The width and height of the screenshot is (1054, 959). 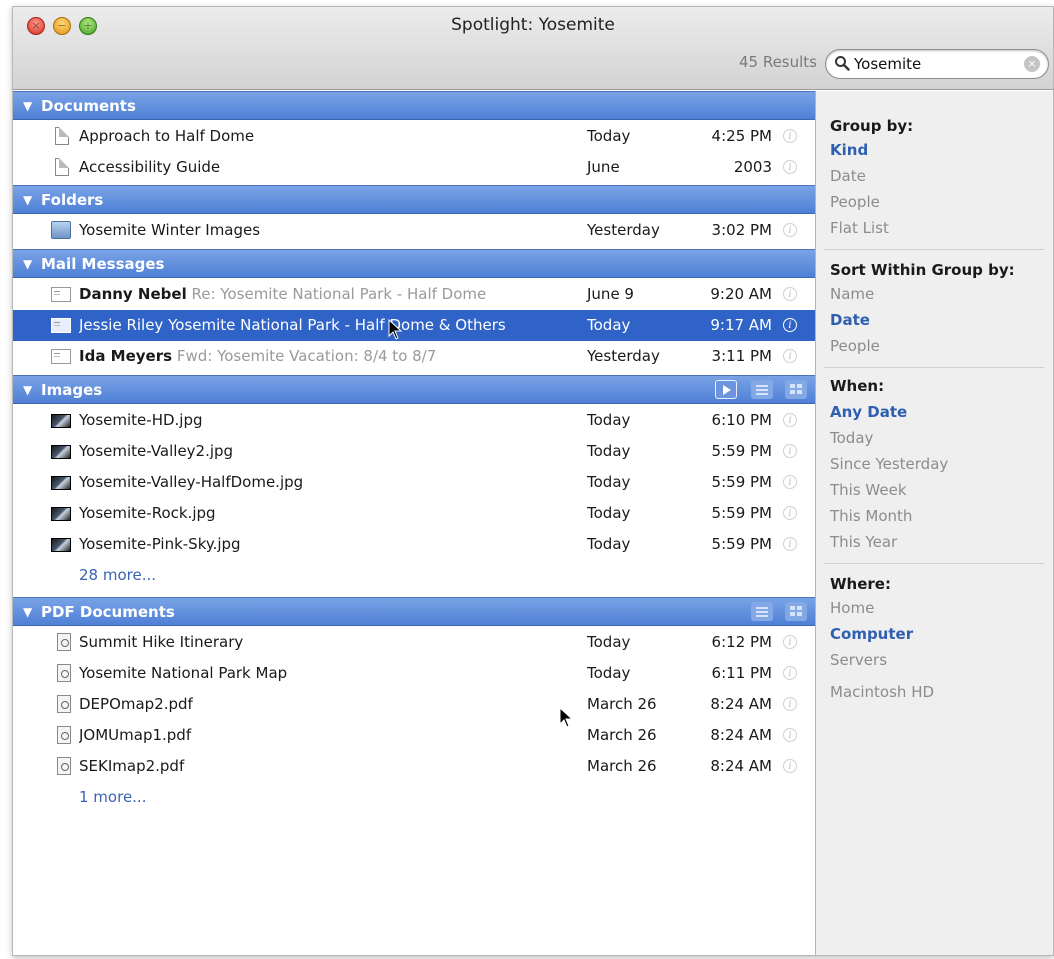 I want to click on image-thumbnail-icon, so click(x=61, y=483).